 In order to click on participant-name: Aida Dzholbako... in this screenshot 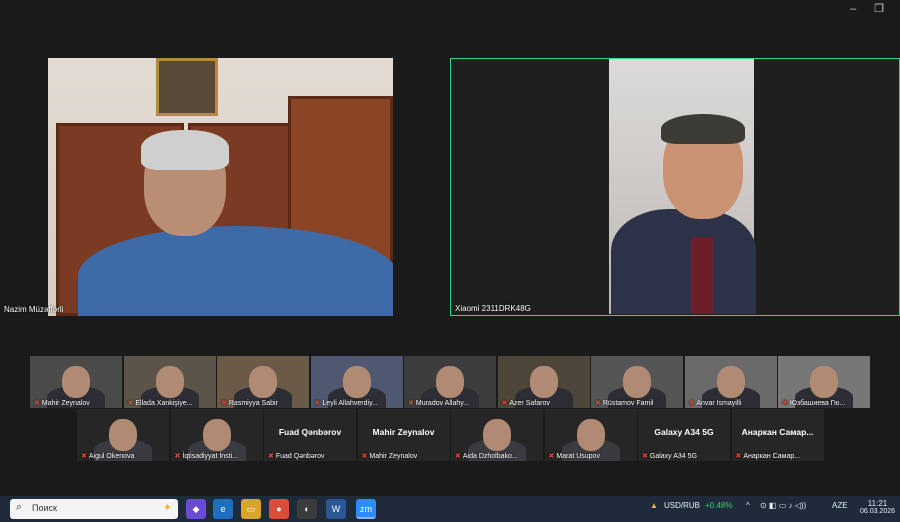, I will do `click(490, 456)`.